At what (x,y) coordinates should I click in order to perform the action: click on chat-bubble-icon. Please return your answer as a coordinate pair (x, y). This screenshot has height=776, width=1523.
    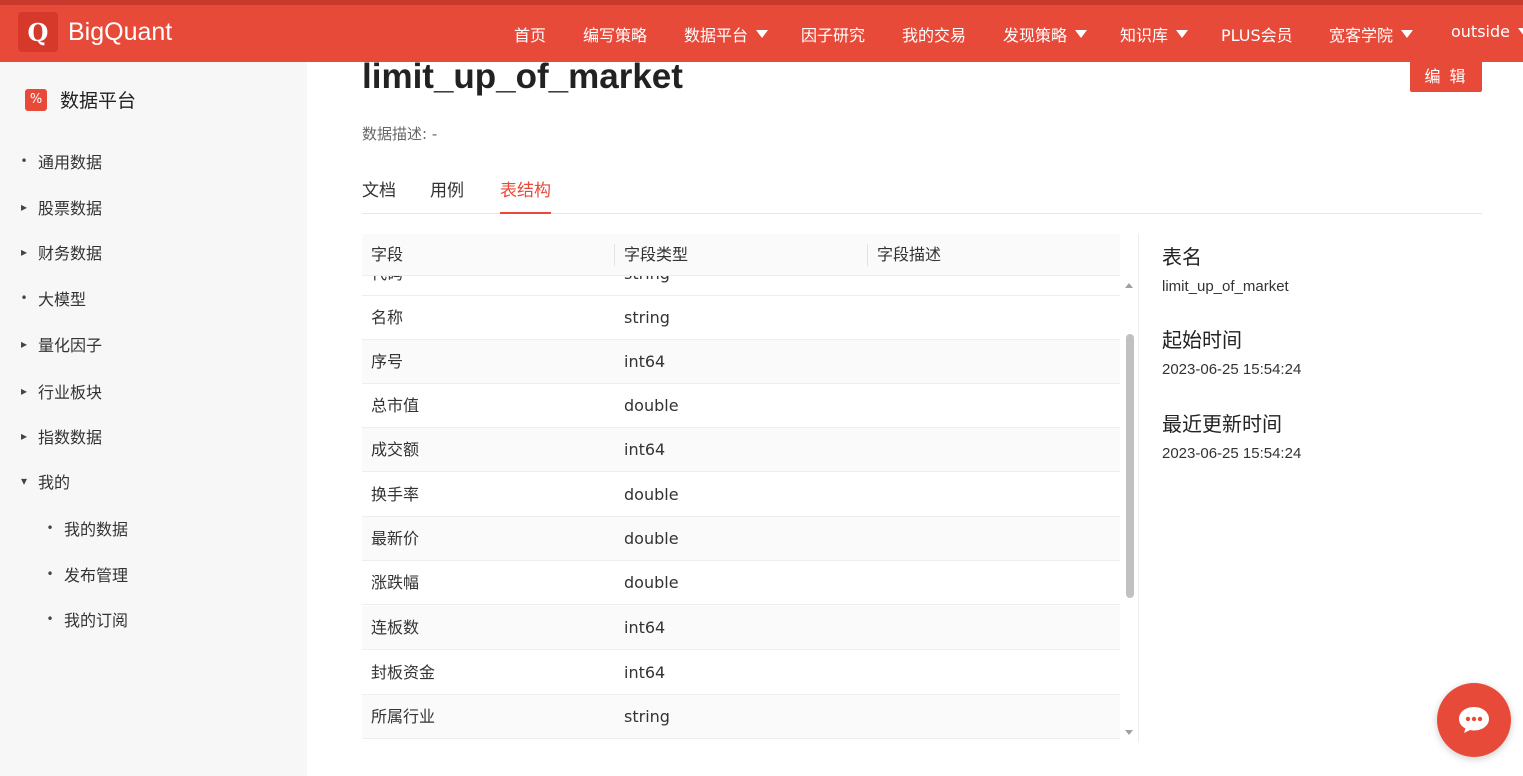
    Looking at the image, I should click on (1474, 720).